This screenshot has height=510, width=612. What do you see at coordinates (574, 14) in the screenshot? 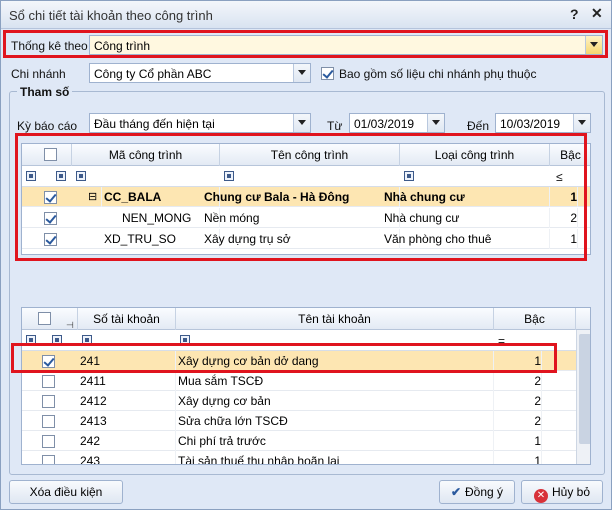
I see `help-icon: ?` at bounding box center [574, 14].